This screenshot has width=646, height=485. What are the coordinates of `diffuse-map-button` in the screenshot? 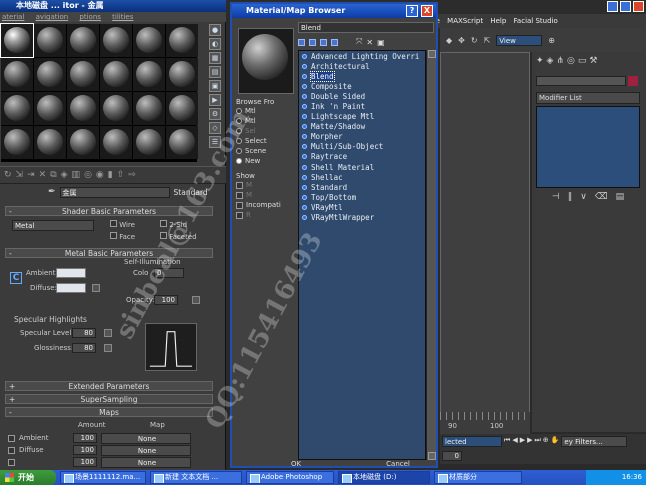 It's located at (96, 288).